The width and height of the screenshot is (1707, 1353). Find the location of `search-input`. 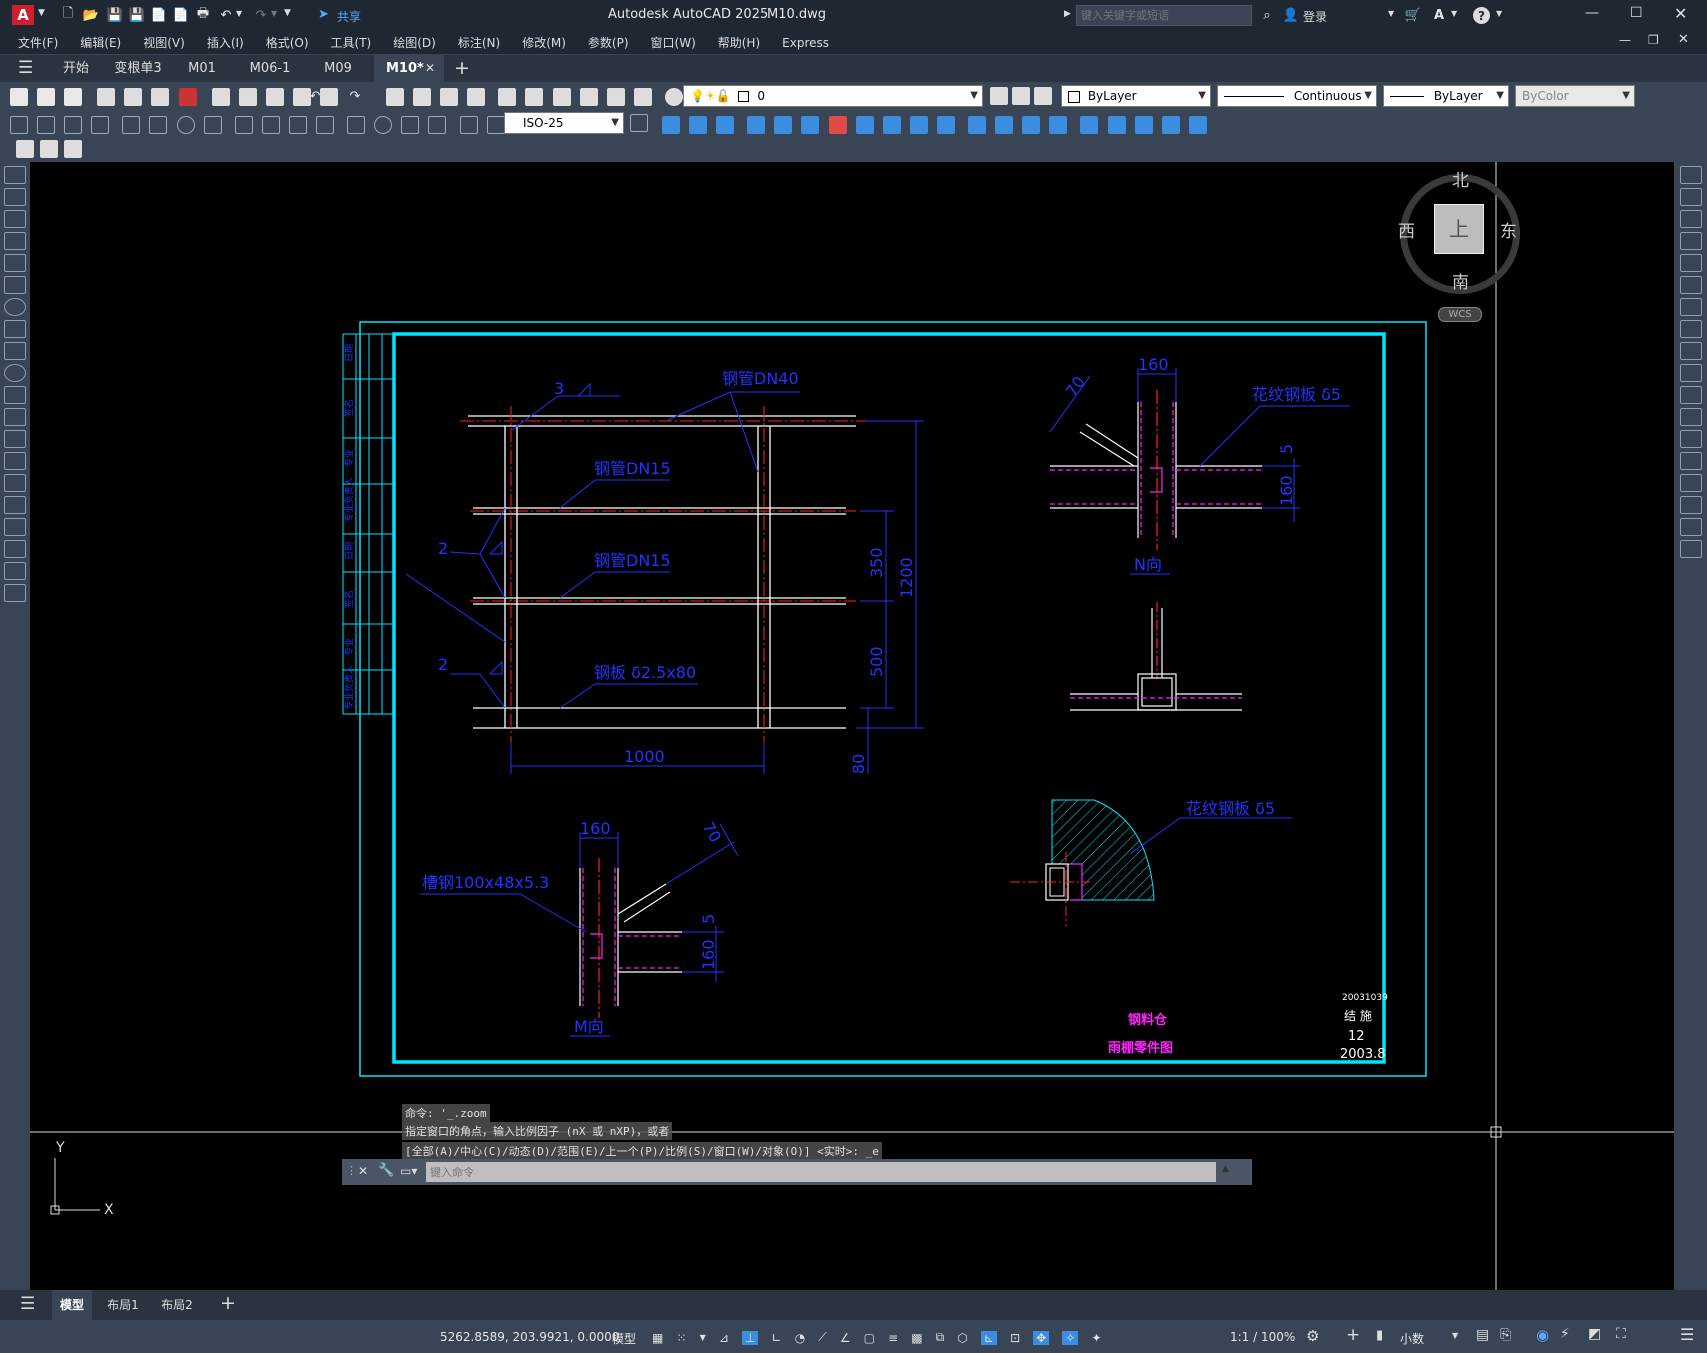

search-input is located at coordinates (1164, 15).